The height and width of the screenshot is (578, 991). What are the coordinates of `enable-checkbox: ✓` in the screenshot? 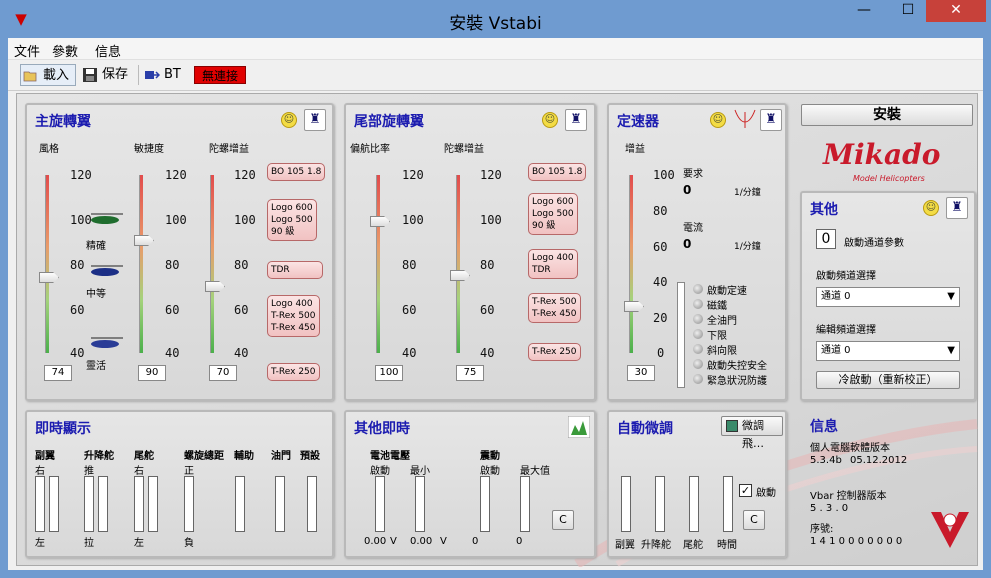 It's located at (745, 490).